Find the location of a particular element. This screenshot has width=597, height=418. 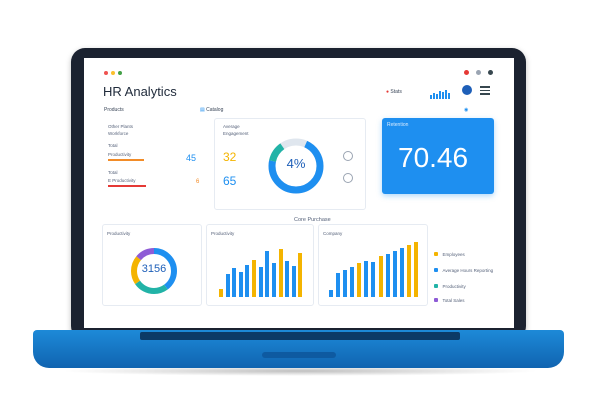

productivity-donut: 3156 is located at coordinates (154, 271).